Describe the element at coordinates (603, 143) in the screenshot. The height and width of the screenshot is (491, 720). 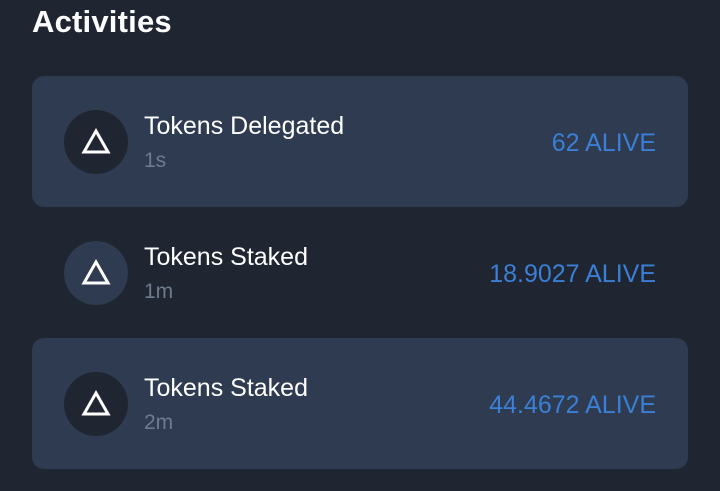
I see `activity-amount: 62 ALIVE` at that location.